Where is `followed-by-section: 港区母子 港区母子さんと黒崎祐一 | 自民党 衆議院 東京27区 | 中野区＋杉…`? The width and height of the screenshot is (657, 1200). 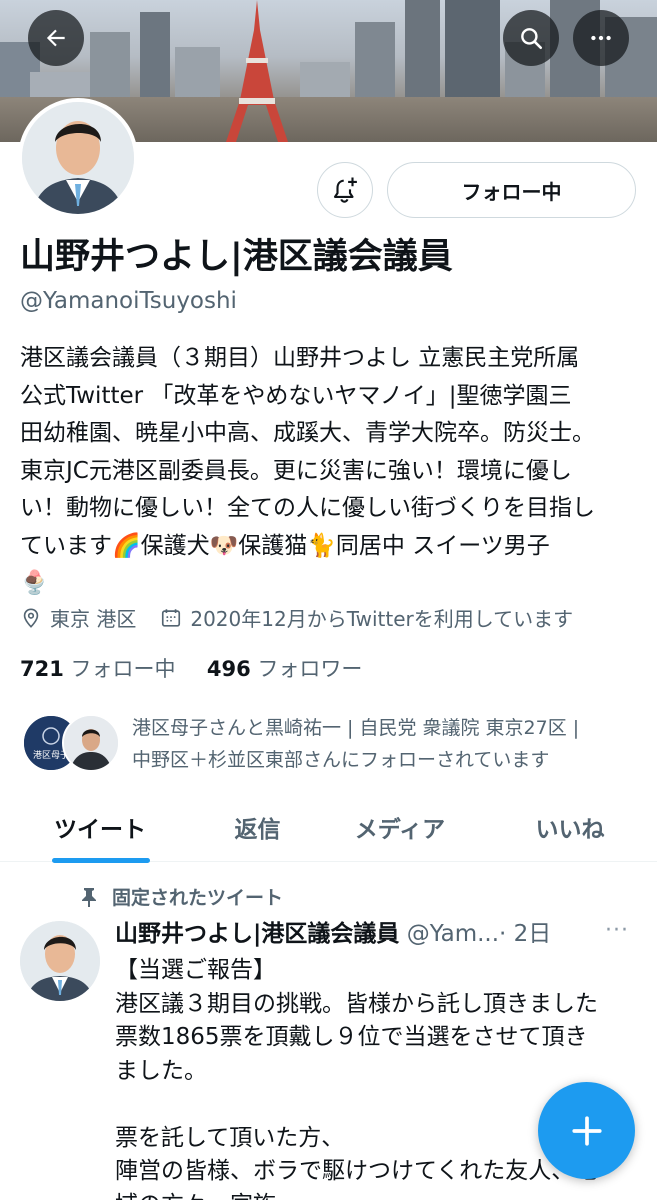
followed-by-section: 港区母子 港区母子さんと黒崎祐一 | 自民党 衆議院 東京27区 | 中野区＋杉… is located at coordinates (332, 744).